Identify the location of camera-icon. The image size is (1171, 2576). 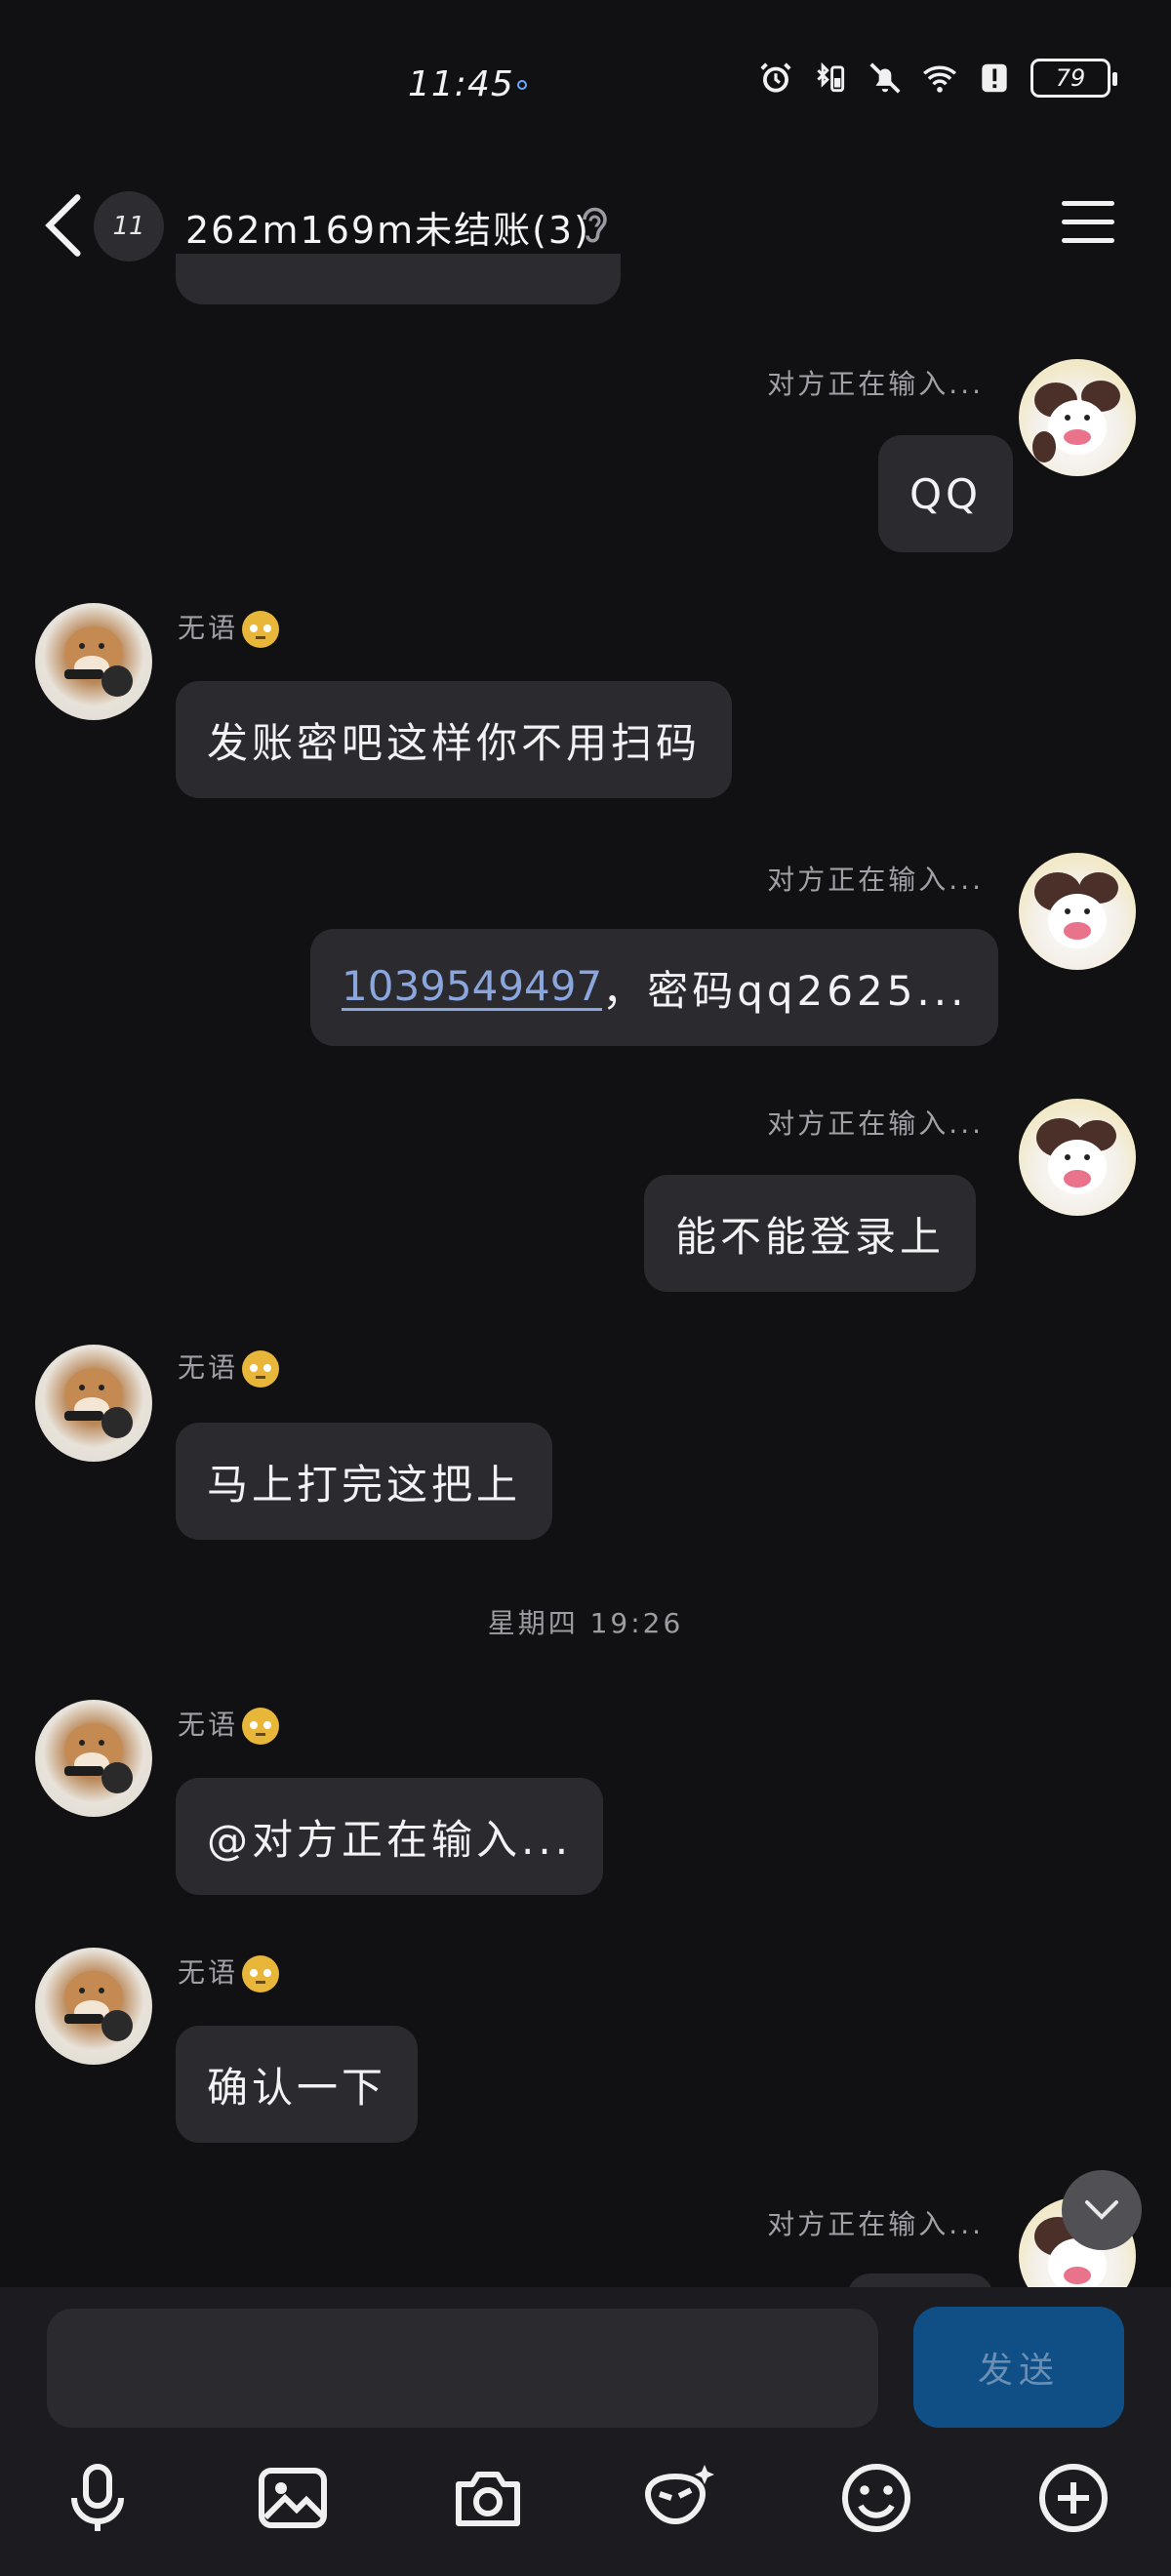
(488, 2498).